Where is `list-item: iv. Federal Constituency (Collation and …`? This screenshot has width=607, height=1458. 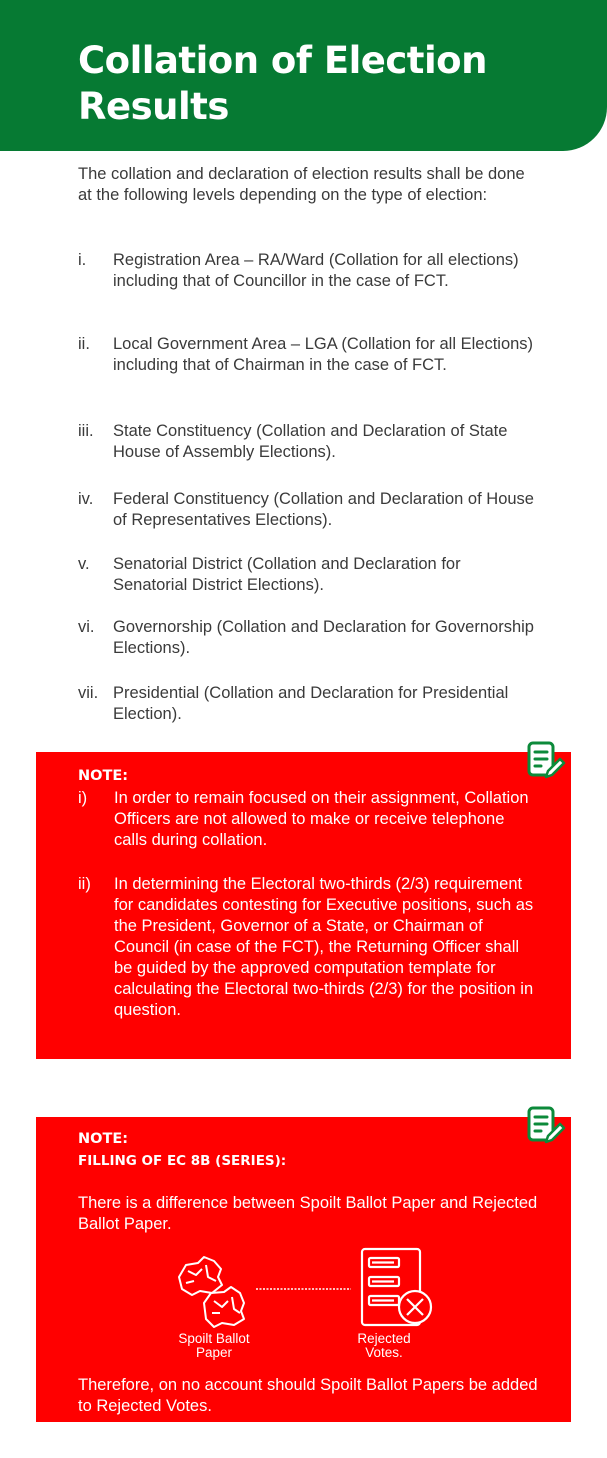 list-item: iv. Federal Constituency (Collation and … is located at coordinates (306, 509).